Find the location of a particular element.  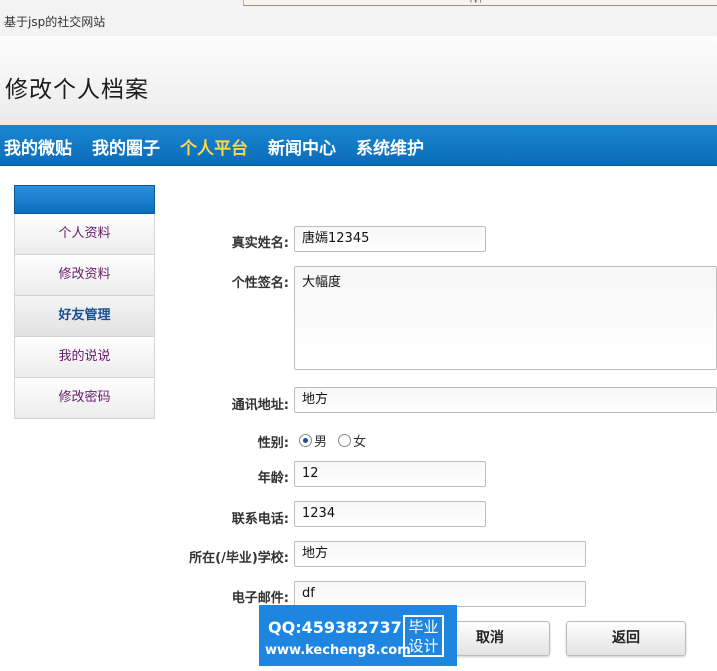

age-label: 年龄: is located at coordinates (273, 478).